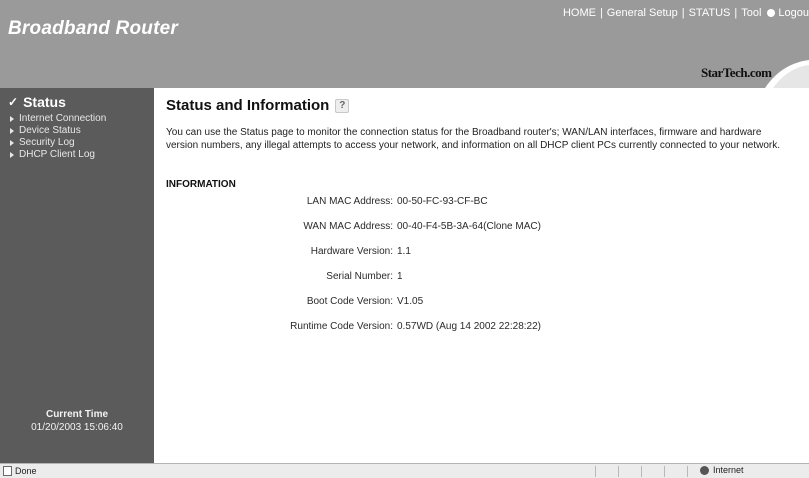  Describe the element at coordinates (442, 201) in the screenshot. I see `info-value: 00-50-FC-93-CF-BC` at that location.